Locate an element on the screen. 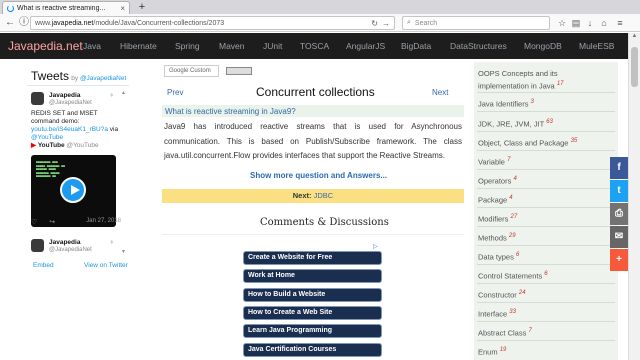 This screenshot has height=360, width=640. download-icon: ↓ is located at coordinates (590, 23).